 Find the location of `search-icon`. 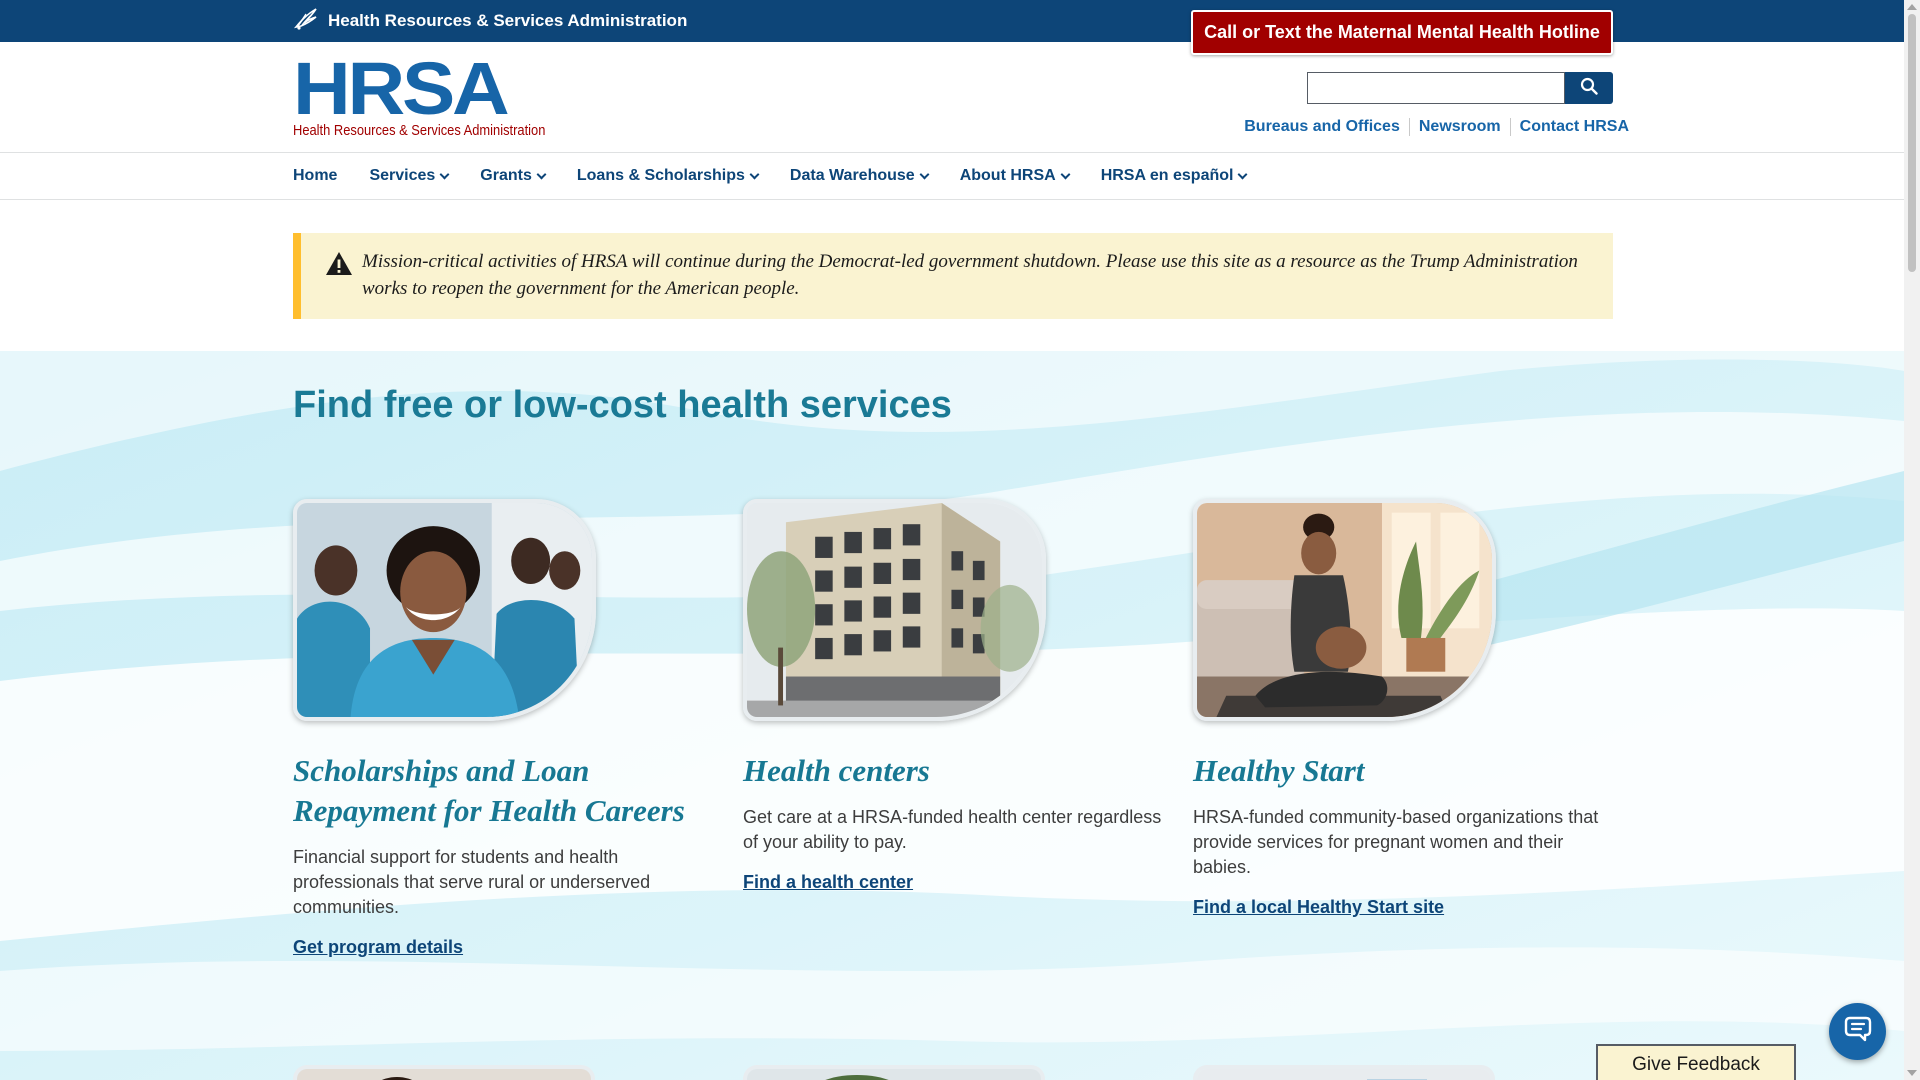

search-icon is located at coordinates (1589, 88).